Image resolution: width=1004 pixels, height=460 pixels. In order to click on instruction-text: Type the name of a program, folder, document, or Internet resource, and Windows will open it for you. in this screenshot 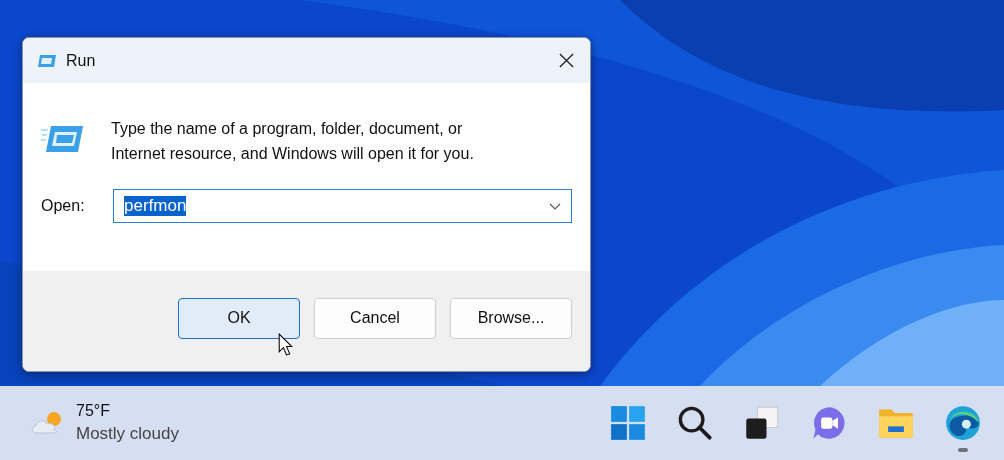, I will do `click(293, 141)`.